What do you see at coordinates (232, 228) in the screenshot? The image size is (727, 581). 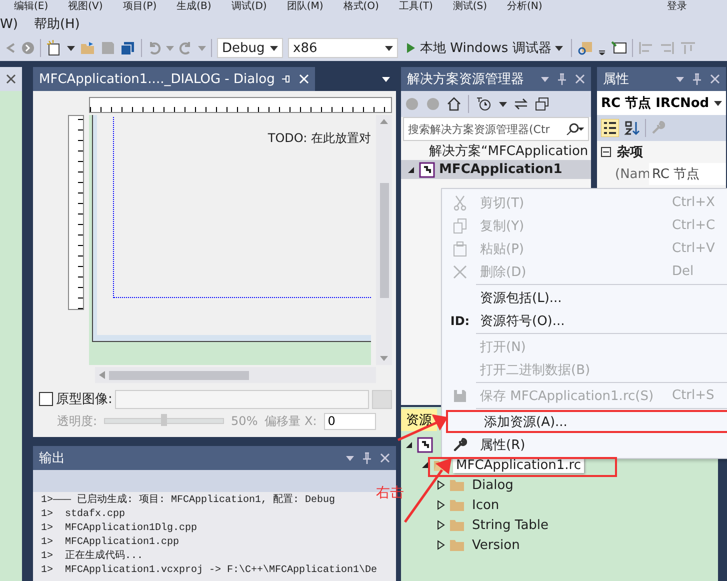 I see `dialog-form: TODO: 在此放置对` at bounding box center [232, 228].